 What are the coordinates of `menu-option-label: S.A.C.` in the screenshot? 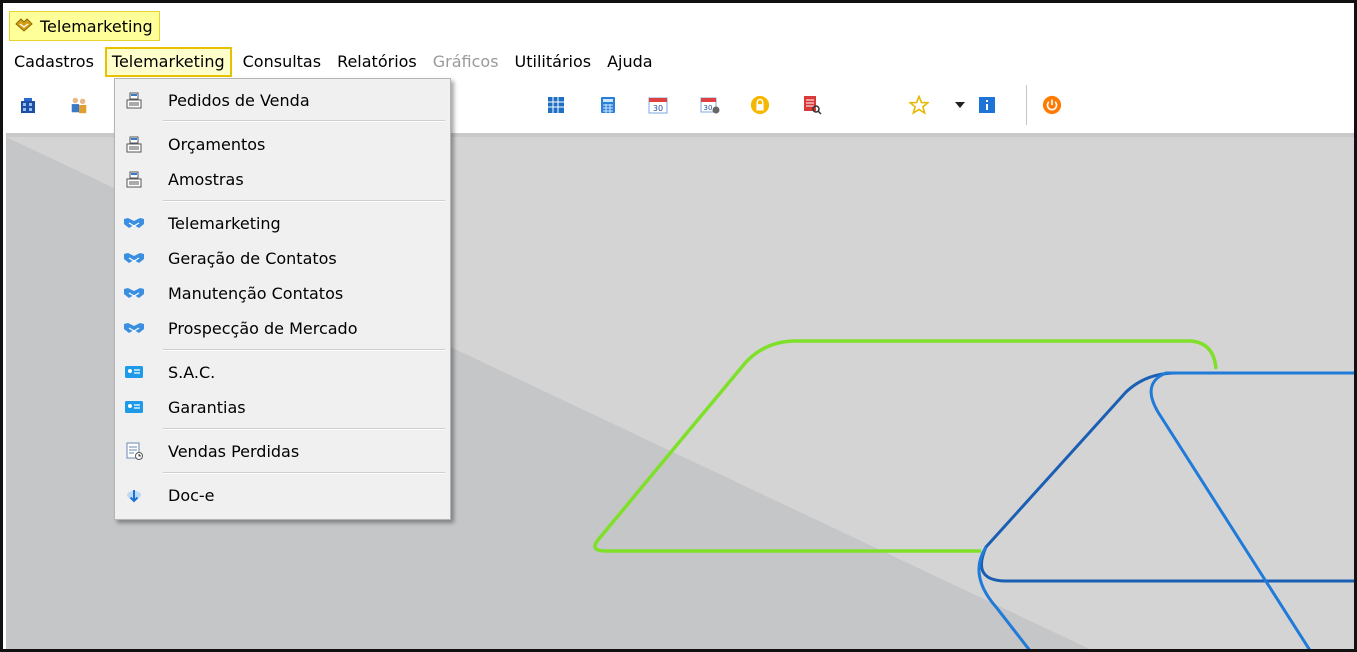 It's located at (192, 372).